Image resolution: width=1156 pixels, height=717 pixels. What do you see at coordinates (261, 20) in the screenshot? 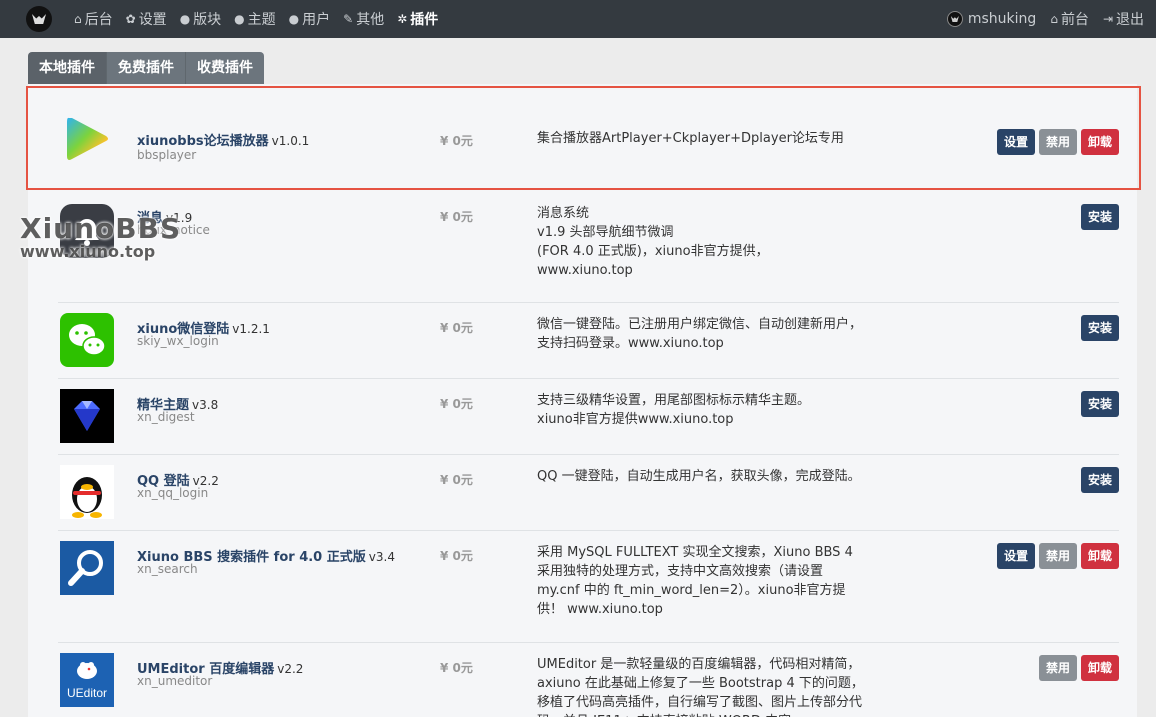
I see `nav-label: 主题` at bounding box center [261, 20].